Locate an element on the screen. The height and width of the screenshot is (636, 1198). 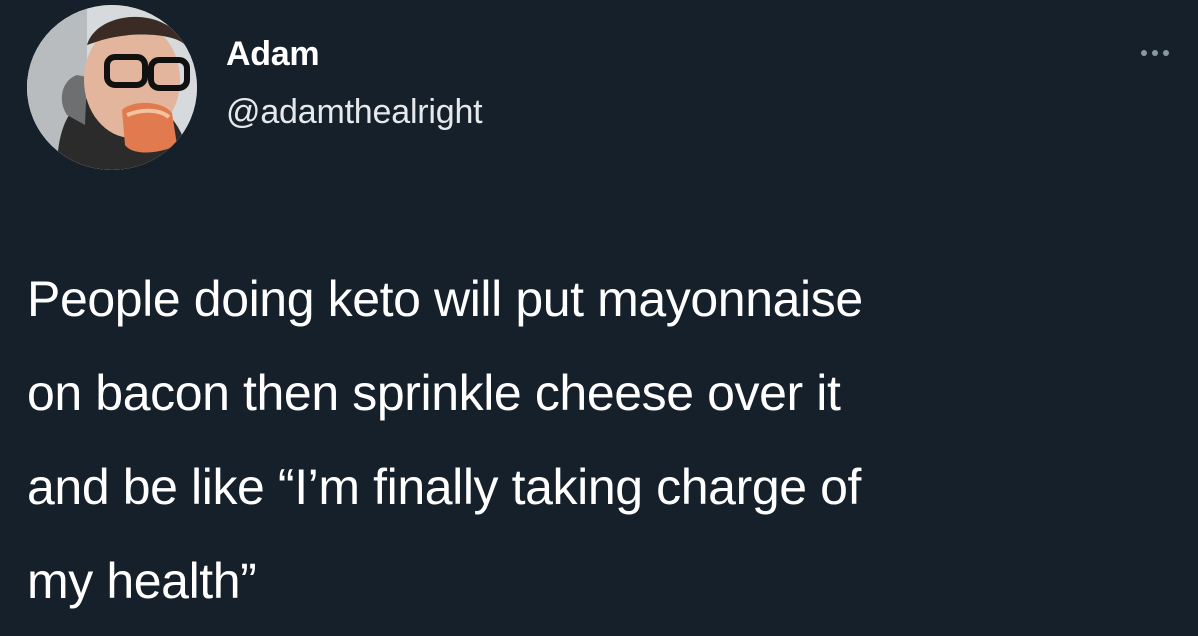
profile-photo is located at coordinates (112, 87).